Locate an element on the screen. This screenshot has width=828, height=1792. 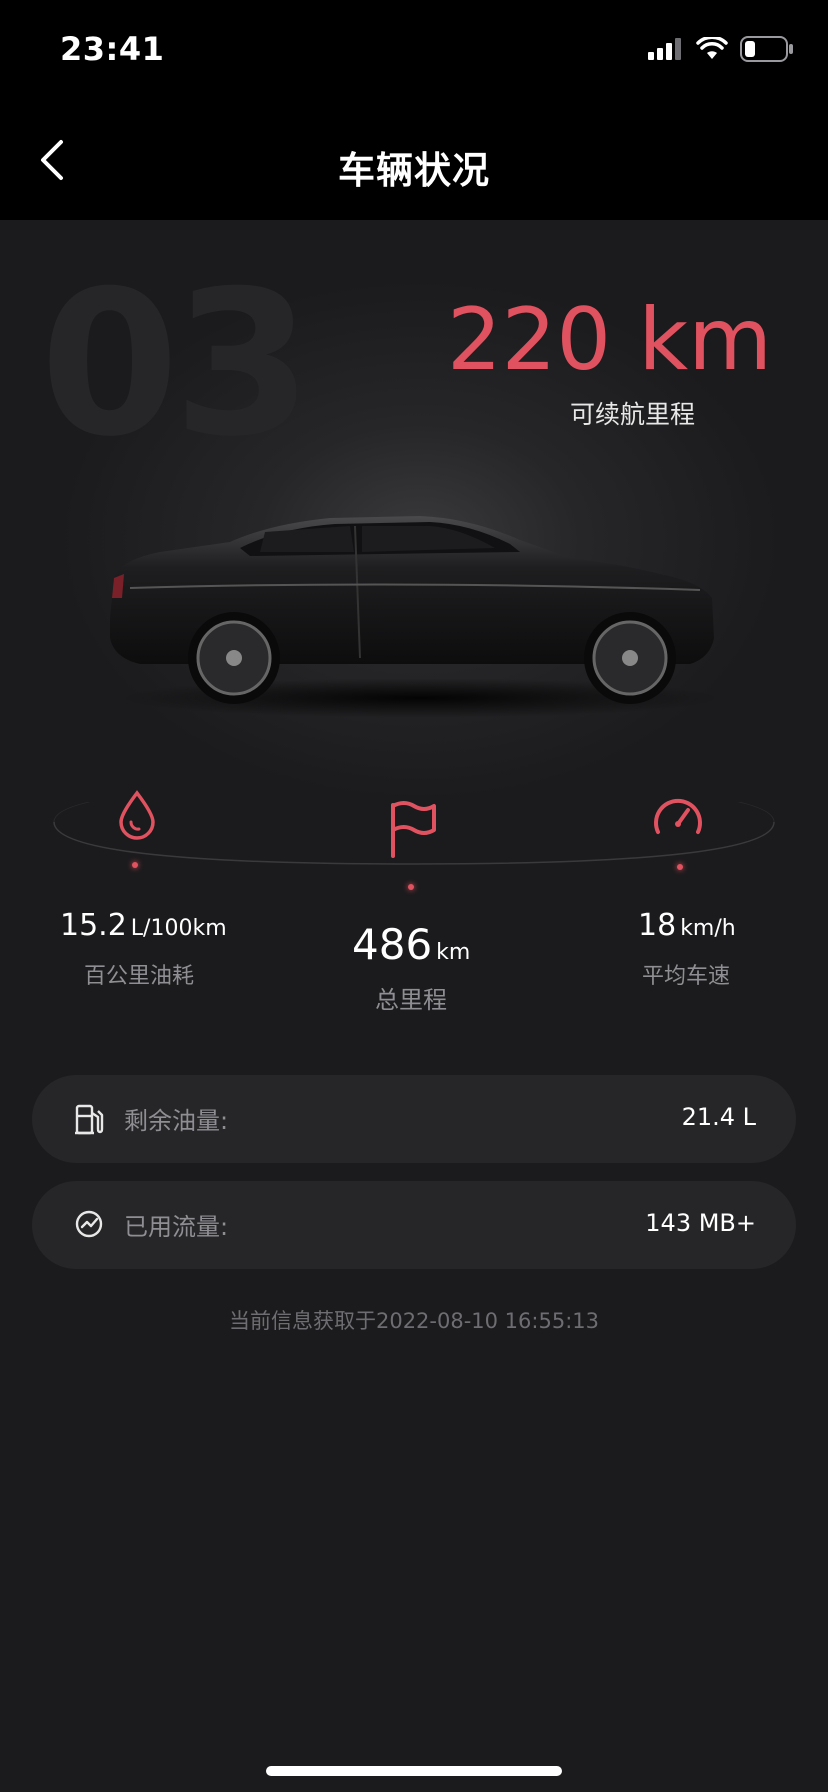
fuel-pump-icon is located at coordinates (89, 1119).